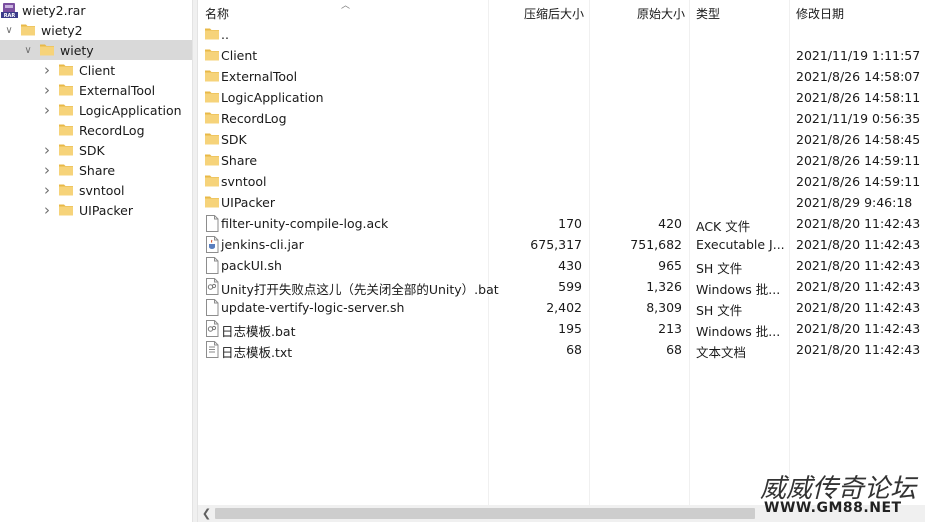  Describe the element at coordinates (574, 349) in the screenshot. I see `packed-size: 68` at that location.